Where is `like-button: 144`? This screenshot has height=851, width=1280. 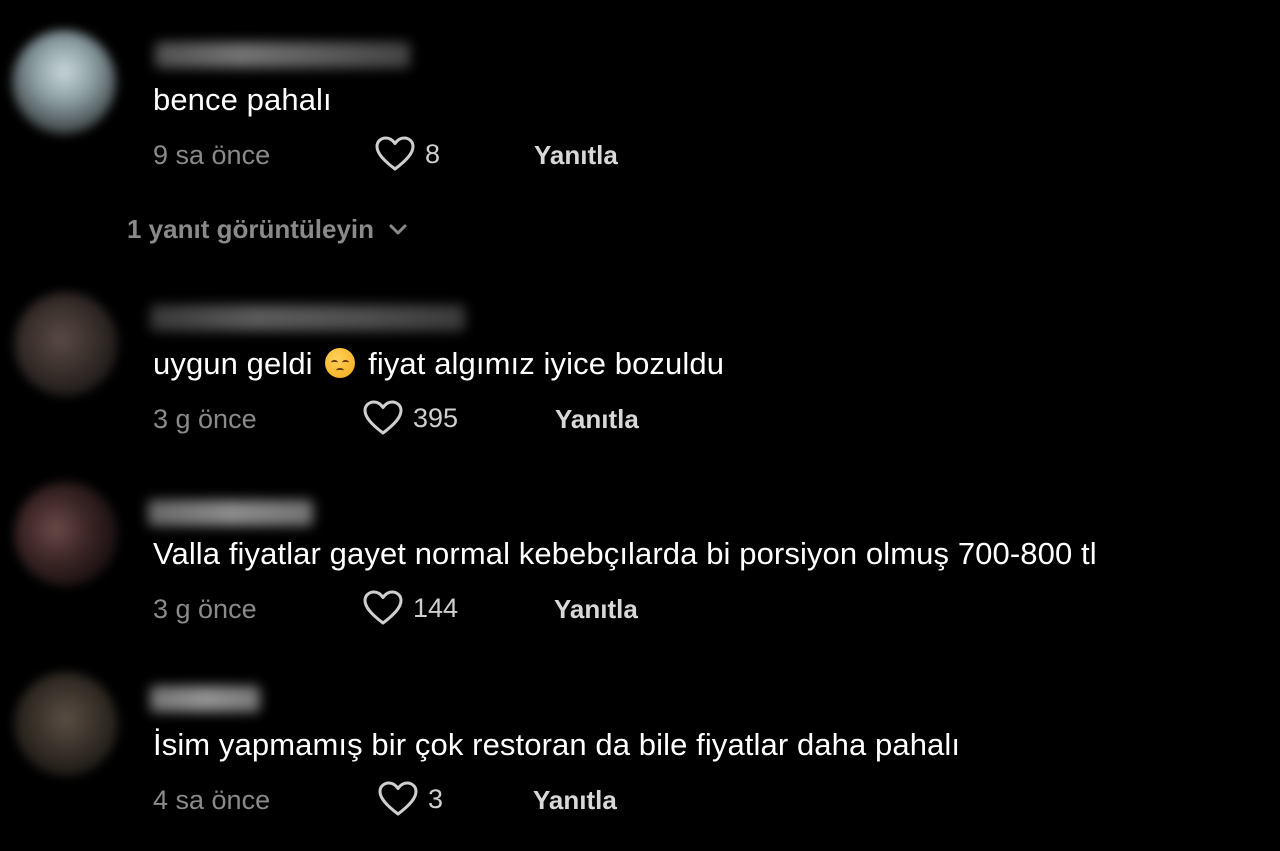
like-button: 144 is located at coordinates (410, 608).